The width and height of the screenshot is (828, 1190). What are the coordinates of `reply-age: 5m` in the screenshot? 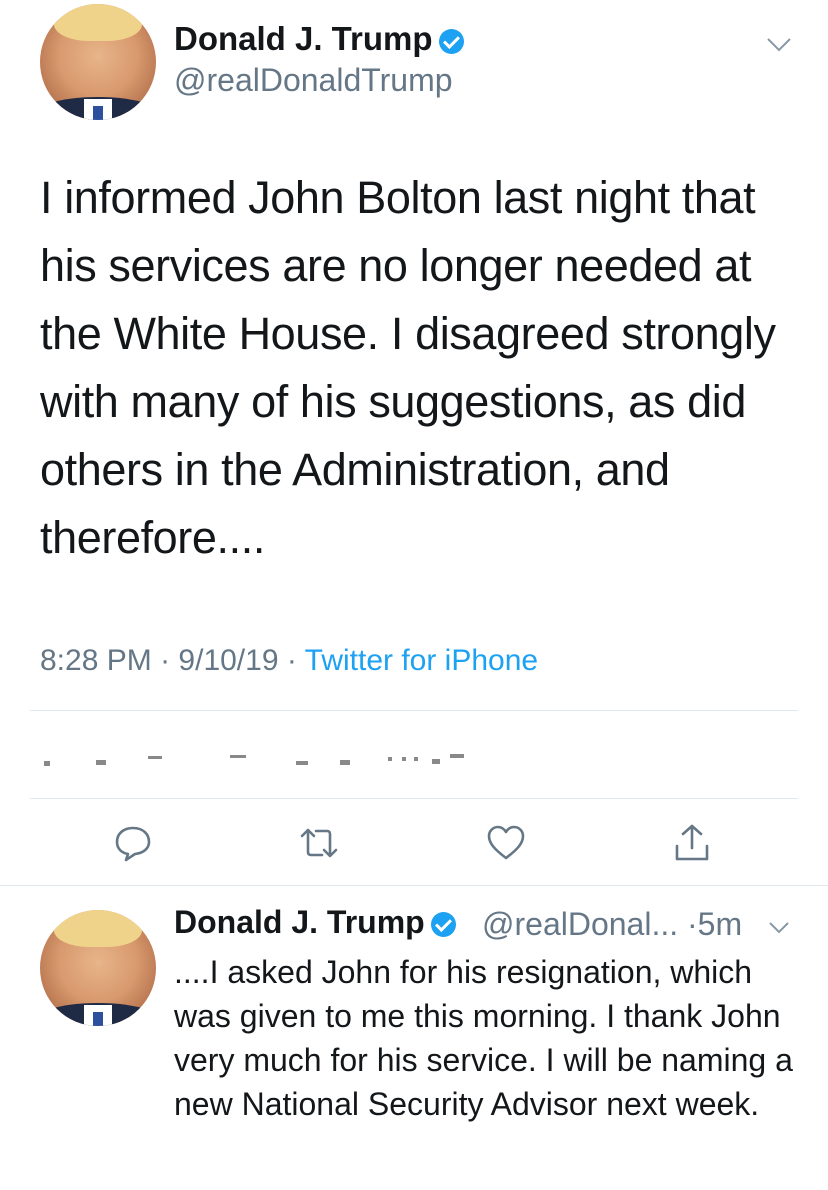 It's located at (720, 924).